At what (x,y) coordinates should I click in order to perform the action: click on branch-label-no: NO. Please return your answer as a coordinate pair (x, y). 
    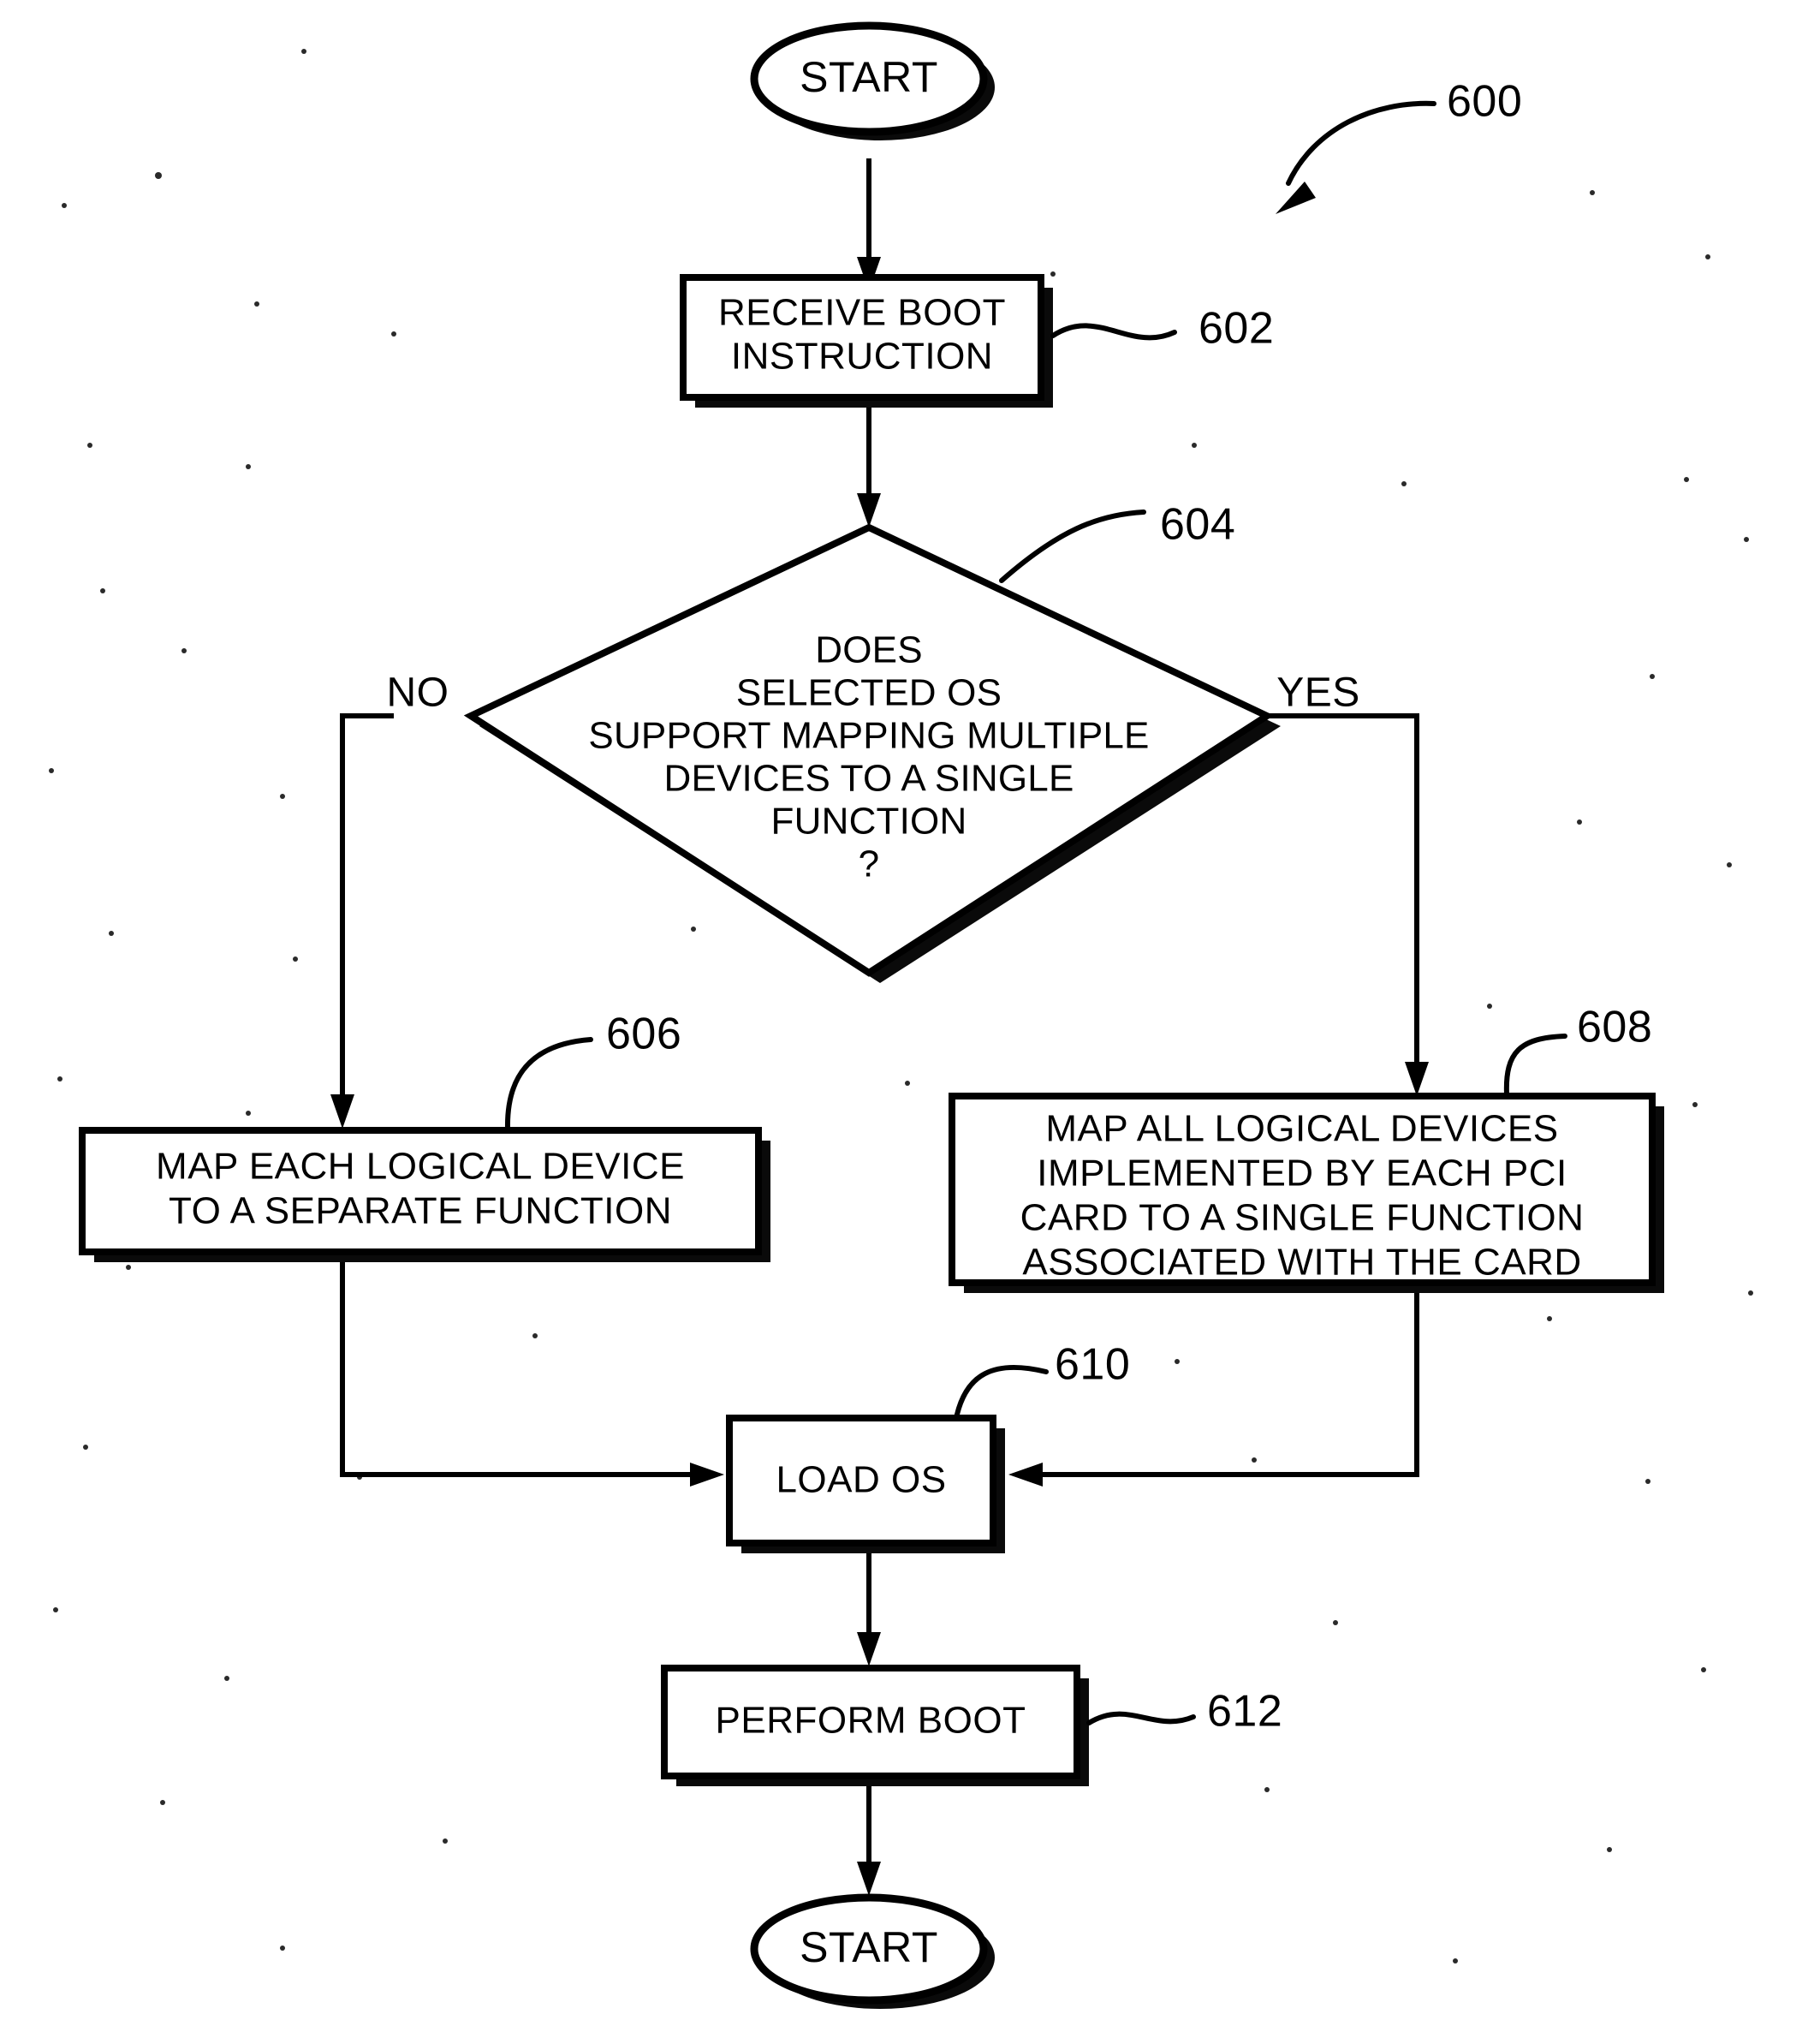
    Looking at the image, I should click on (418, 693).